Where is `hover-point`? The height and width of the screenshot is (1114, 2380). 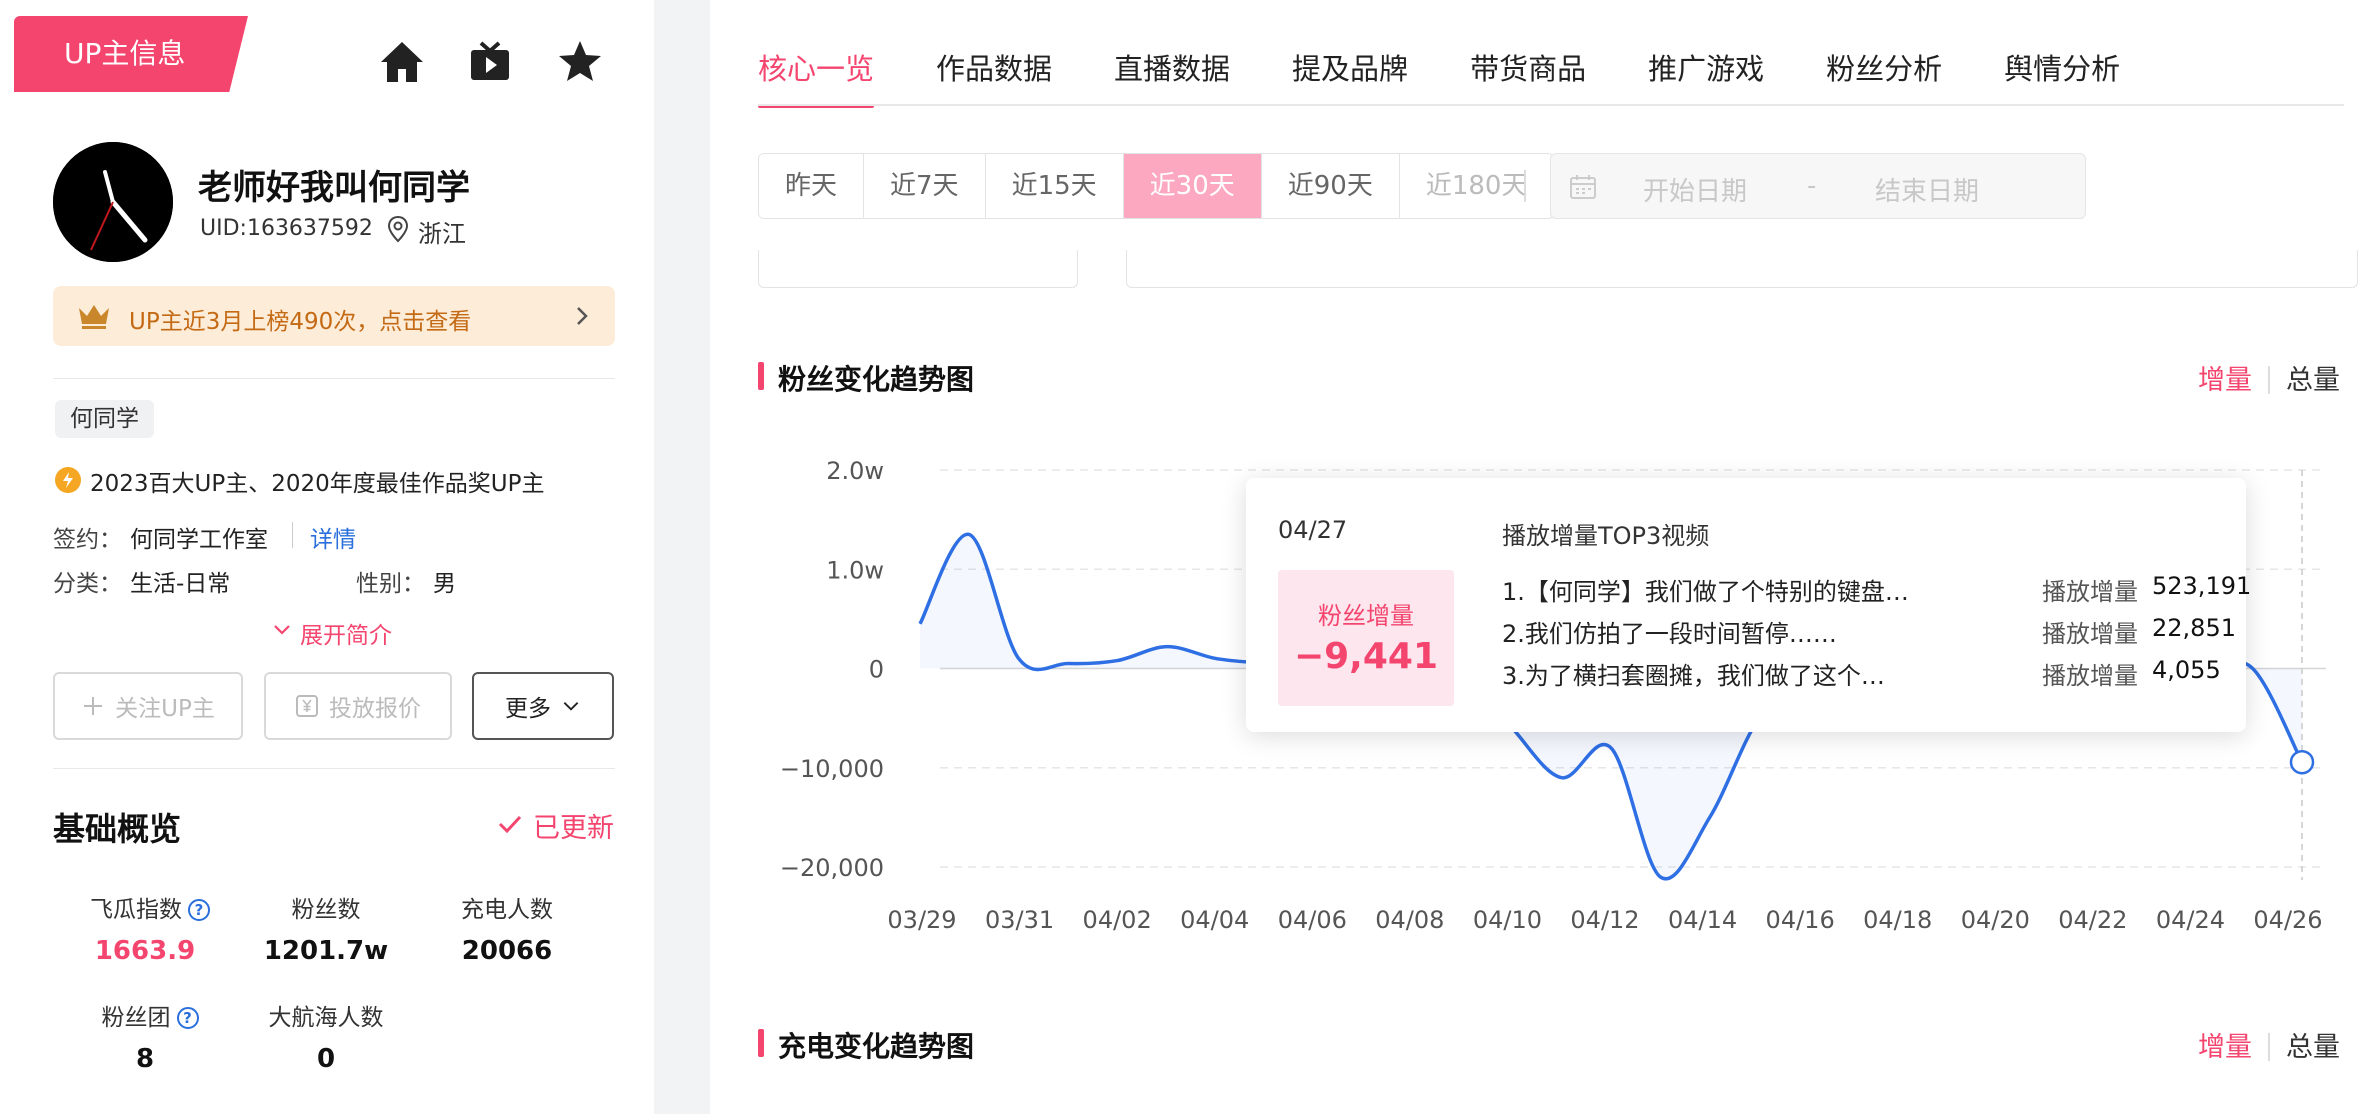
hover-point is located at coordinates (2302, 762).